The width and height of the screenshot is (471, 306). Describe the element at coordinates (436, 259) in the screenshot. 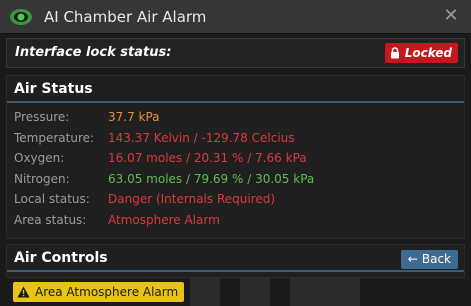

I see `back-button-label: Back` at that location.